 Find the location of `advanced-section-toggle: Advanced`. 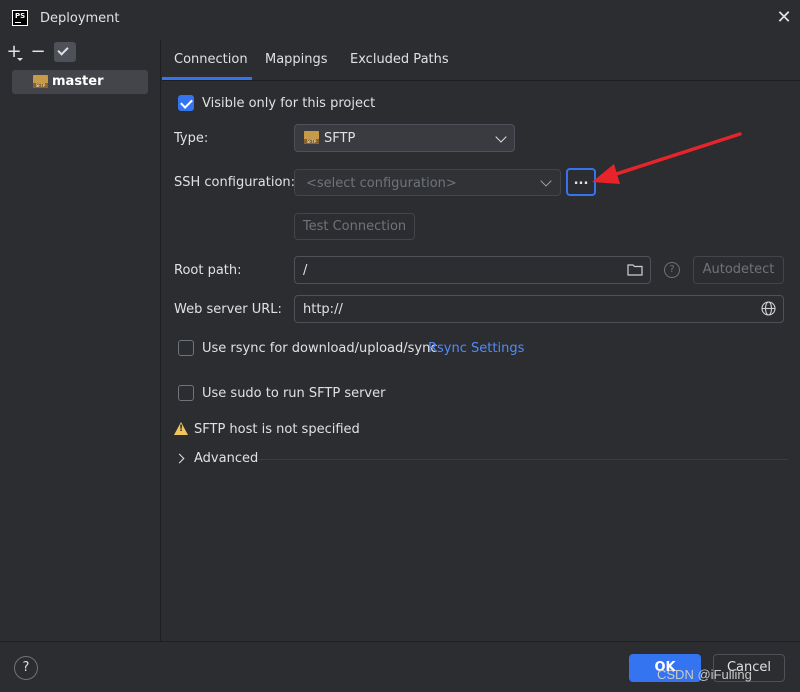

advanced-section-toggle: Advanced is located at coordinates (226, 458).